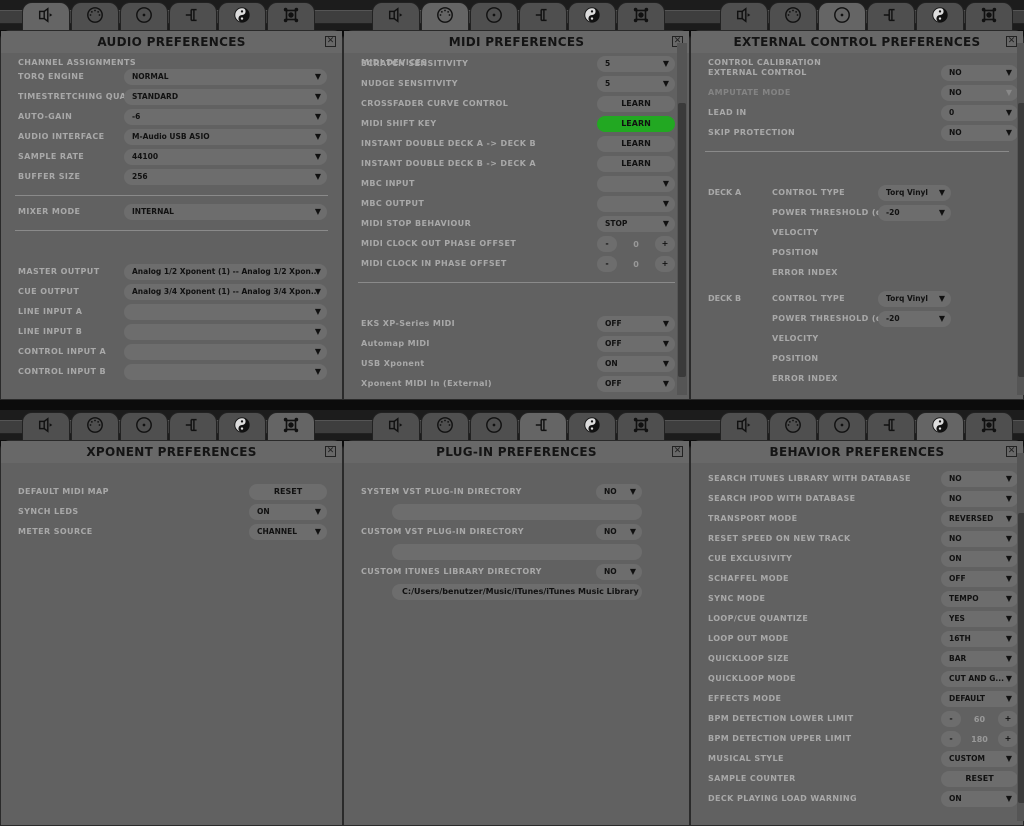 The width and height of the screenshot is (1024, 826). I want to click on dropdown: STOP ▼, so click(636, 224).